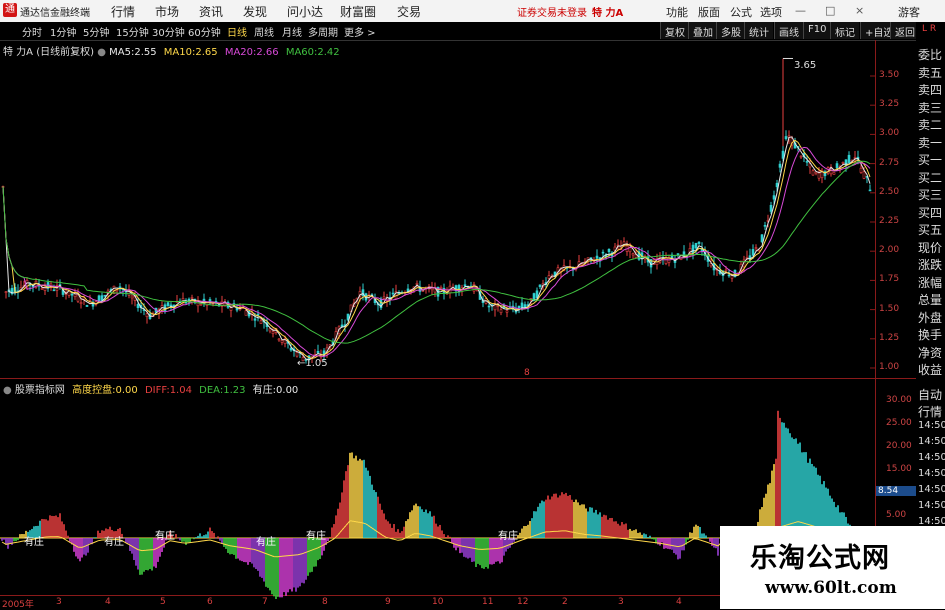 The image size is (945, 610). What do you see at coordinates (930, 107) in the screenshot?
I see `side-field-3: 卖三` at bounding box center [930, 107].